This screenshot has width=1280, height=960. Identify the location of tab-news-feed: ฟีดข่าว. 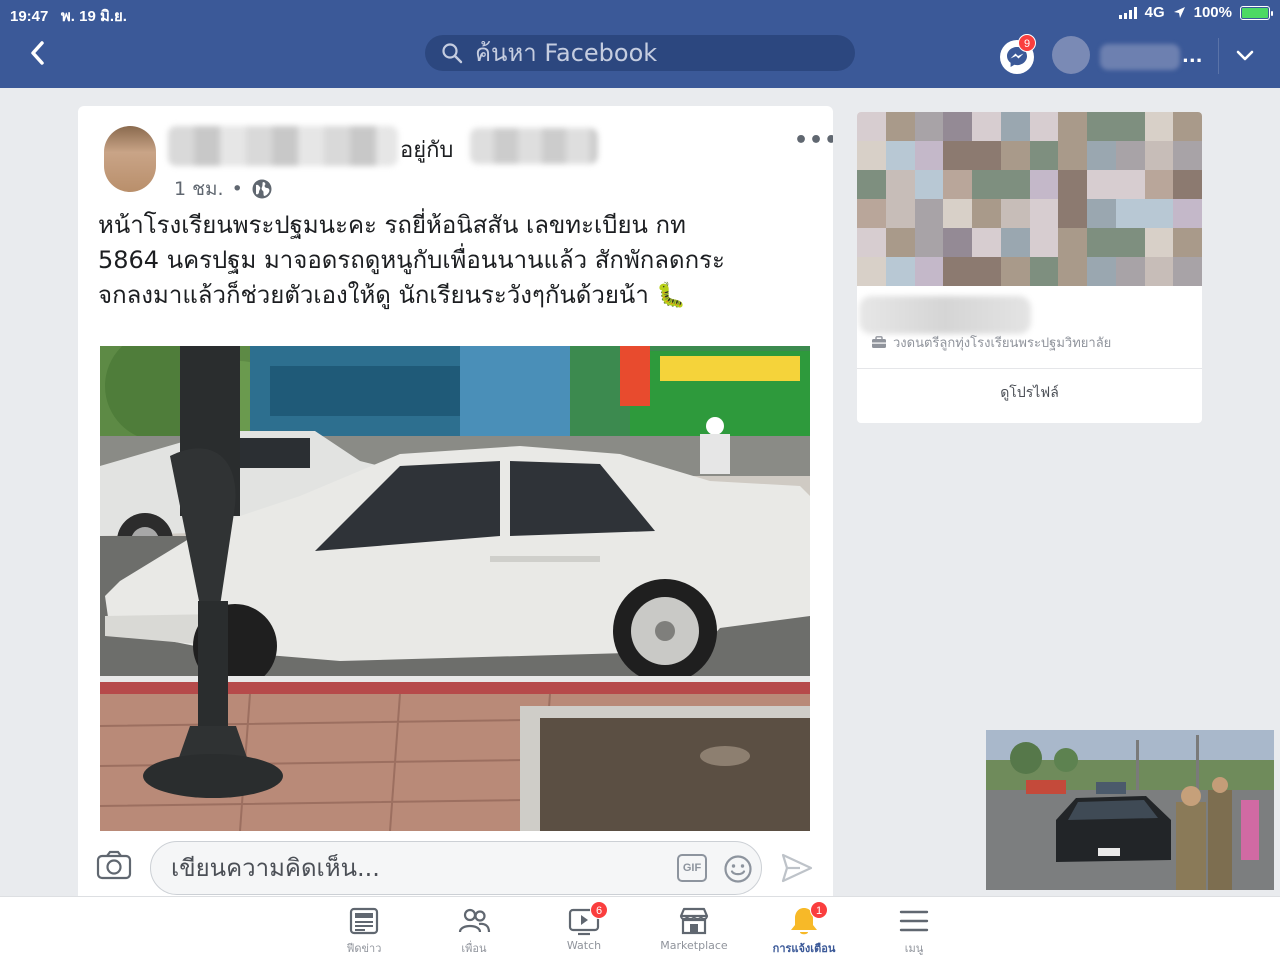
(364, 931).